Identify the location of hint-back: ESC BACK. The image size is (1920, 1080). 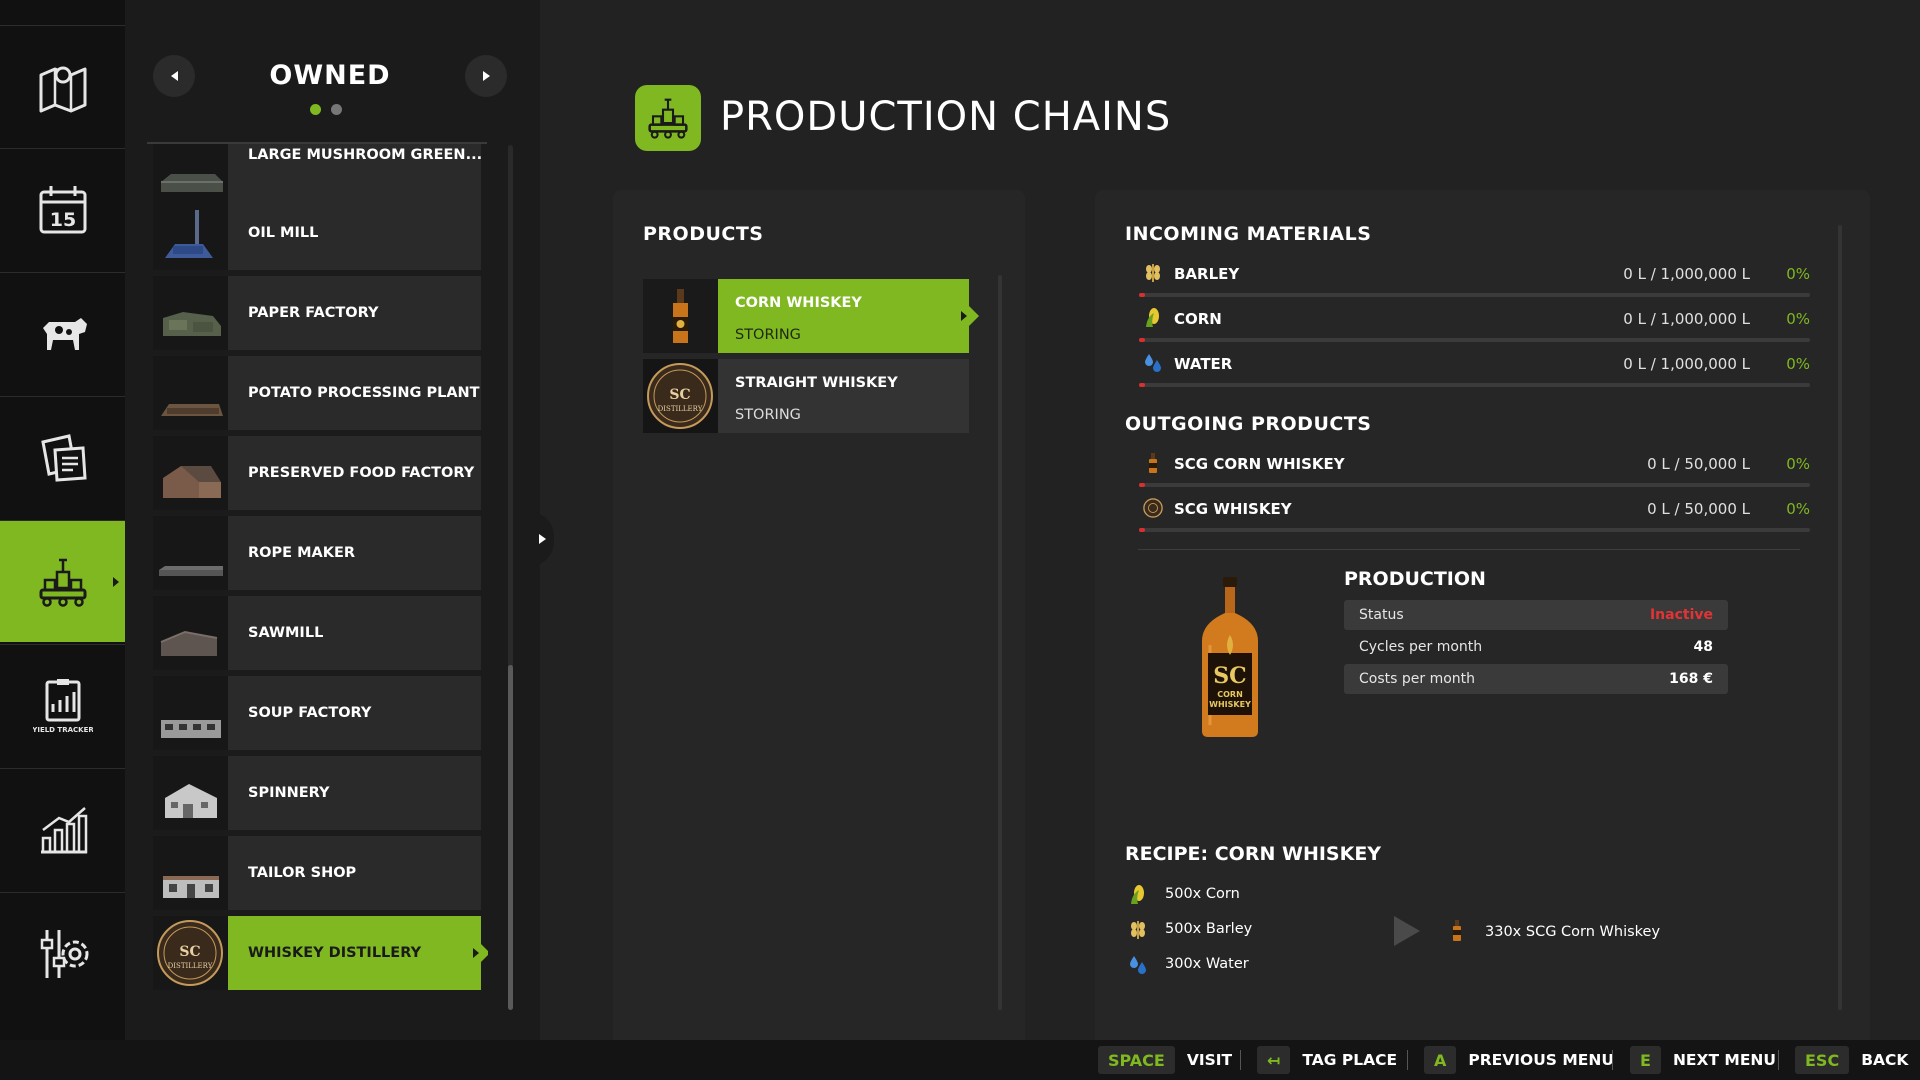
(1851, 1060).